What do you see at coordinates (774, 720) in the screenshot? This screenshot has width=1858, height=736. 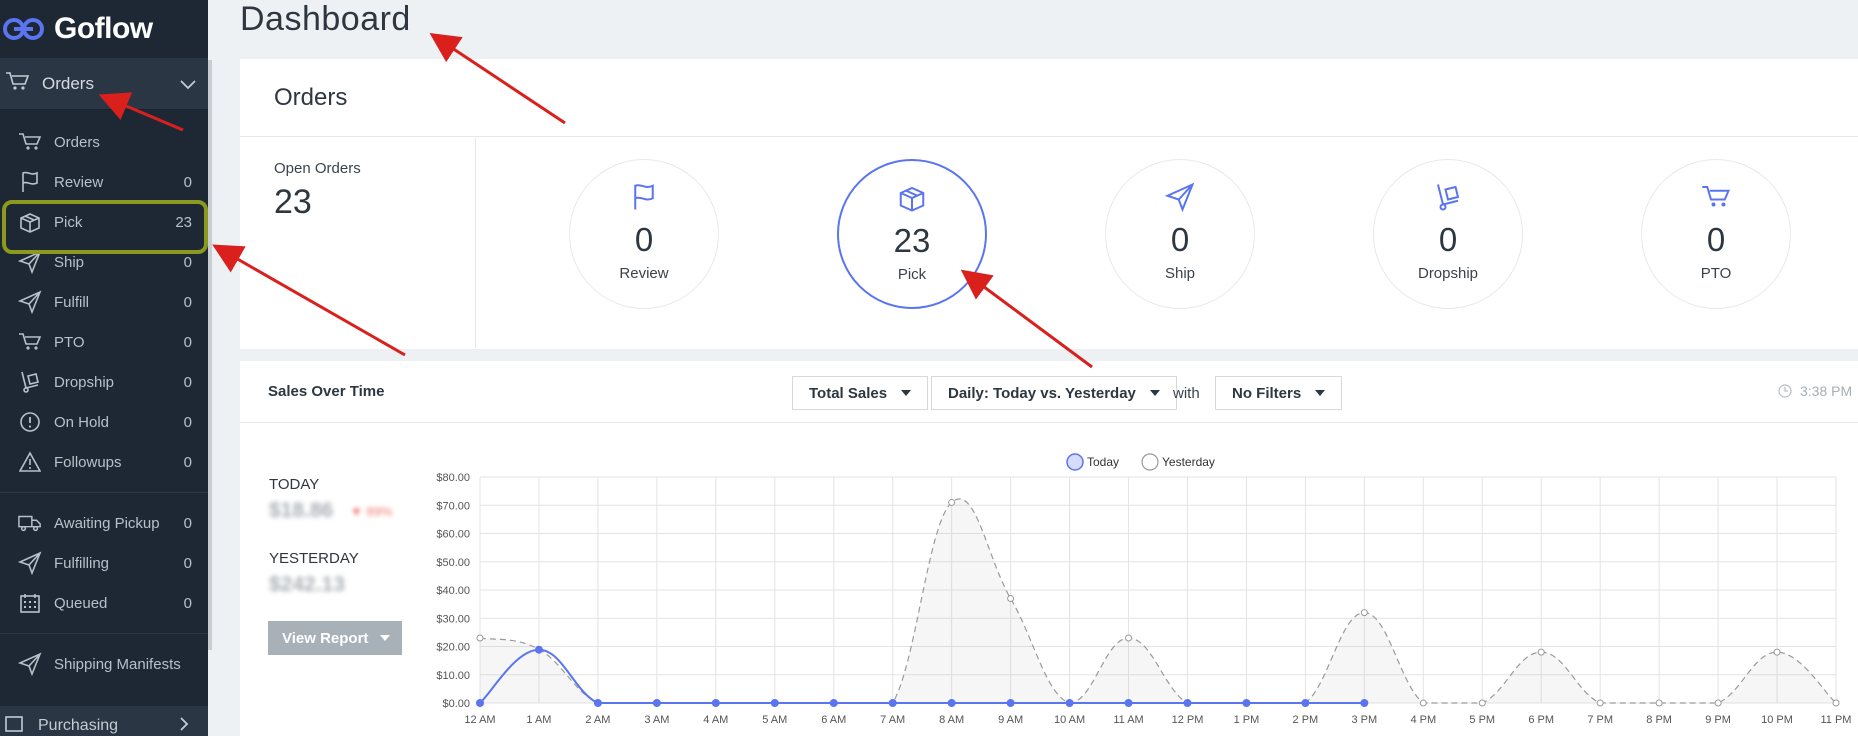 I see `x-tick-label: 5 AM` at bounding box center [774, 720].